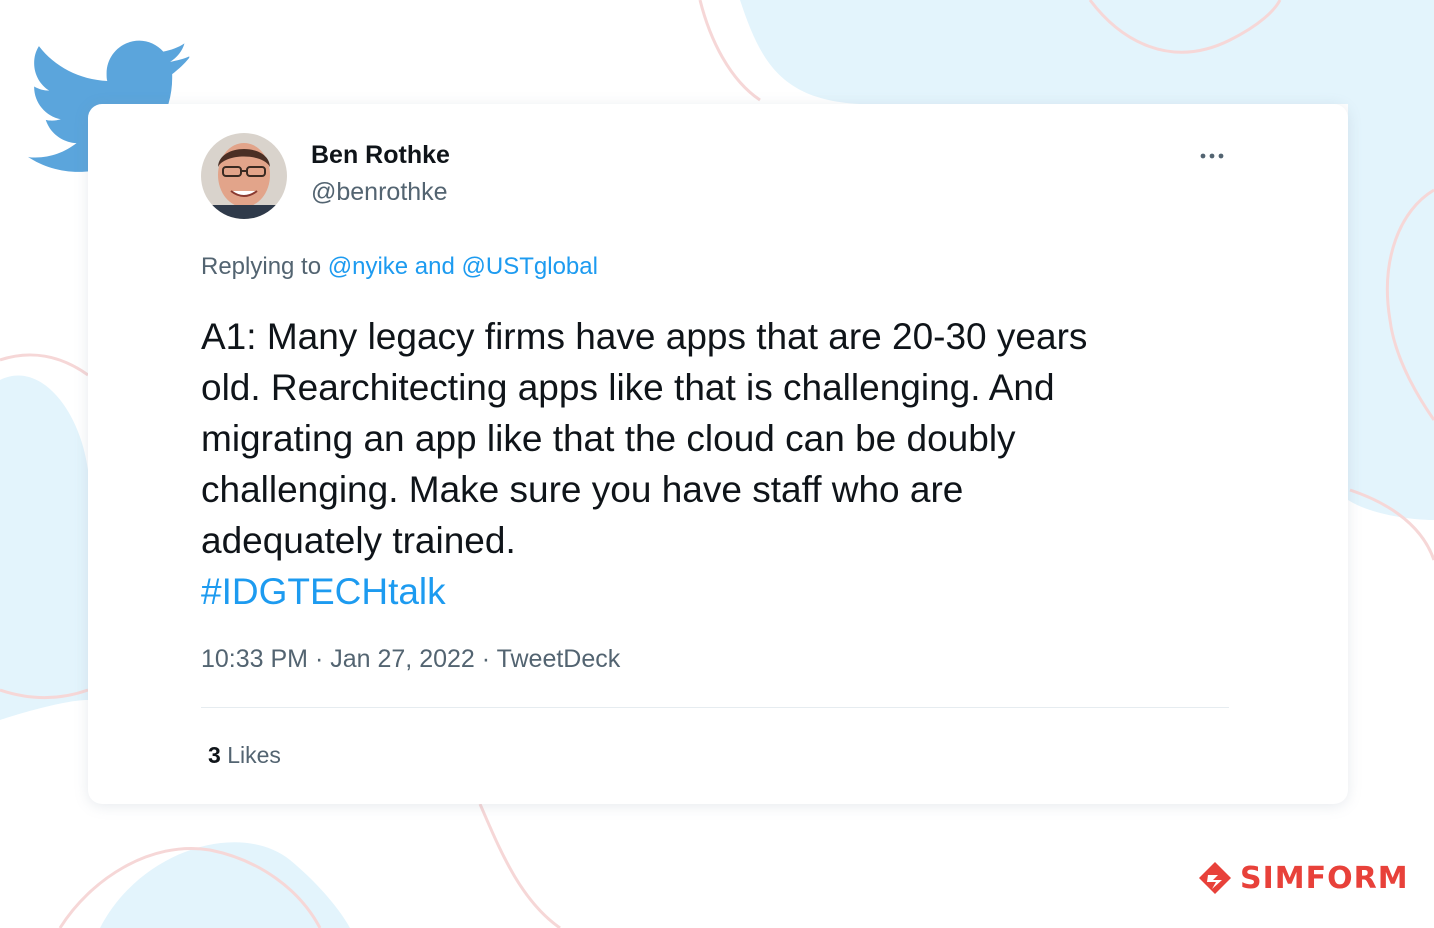 The width and height of the screenshot is (1434, 928). Describe the element at coordinates (379, 192) in the screenshot. I see `author-handle: @benrothke` at that location.